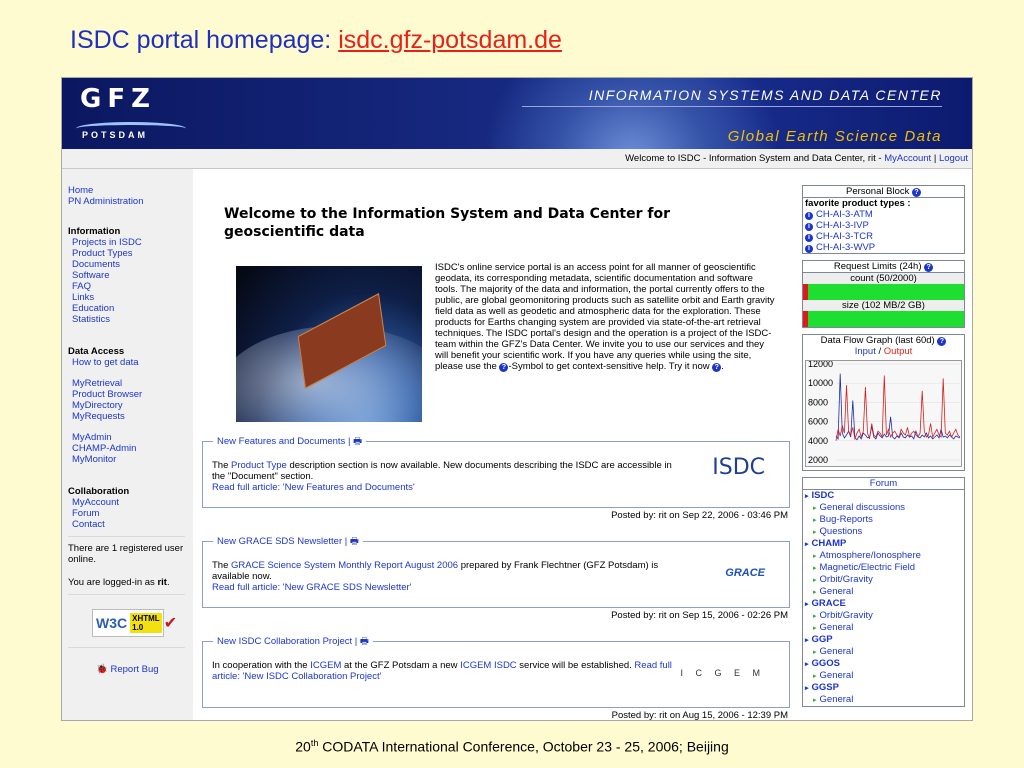  Describe the element at coordinates (844, 214) in the screenshot. I see `favorite-link: CH-AI-3-ATM` at that location.